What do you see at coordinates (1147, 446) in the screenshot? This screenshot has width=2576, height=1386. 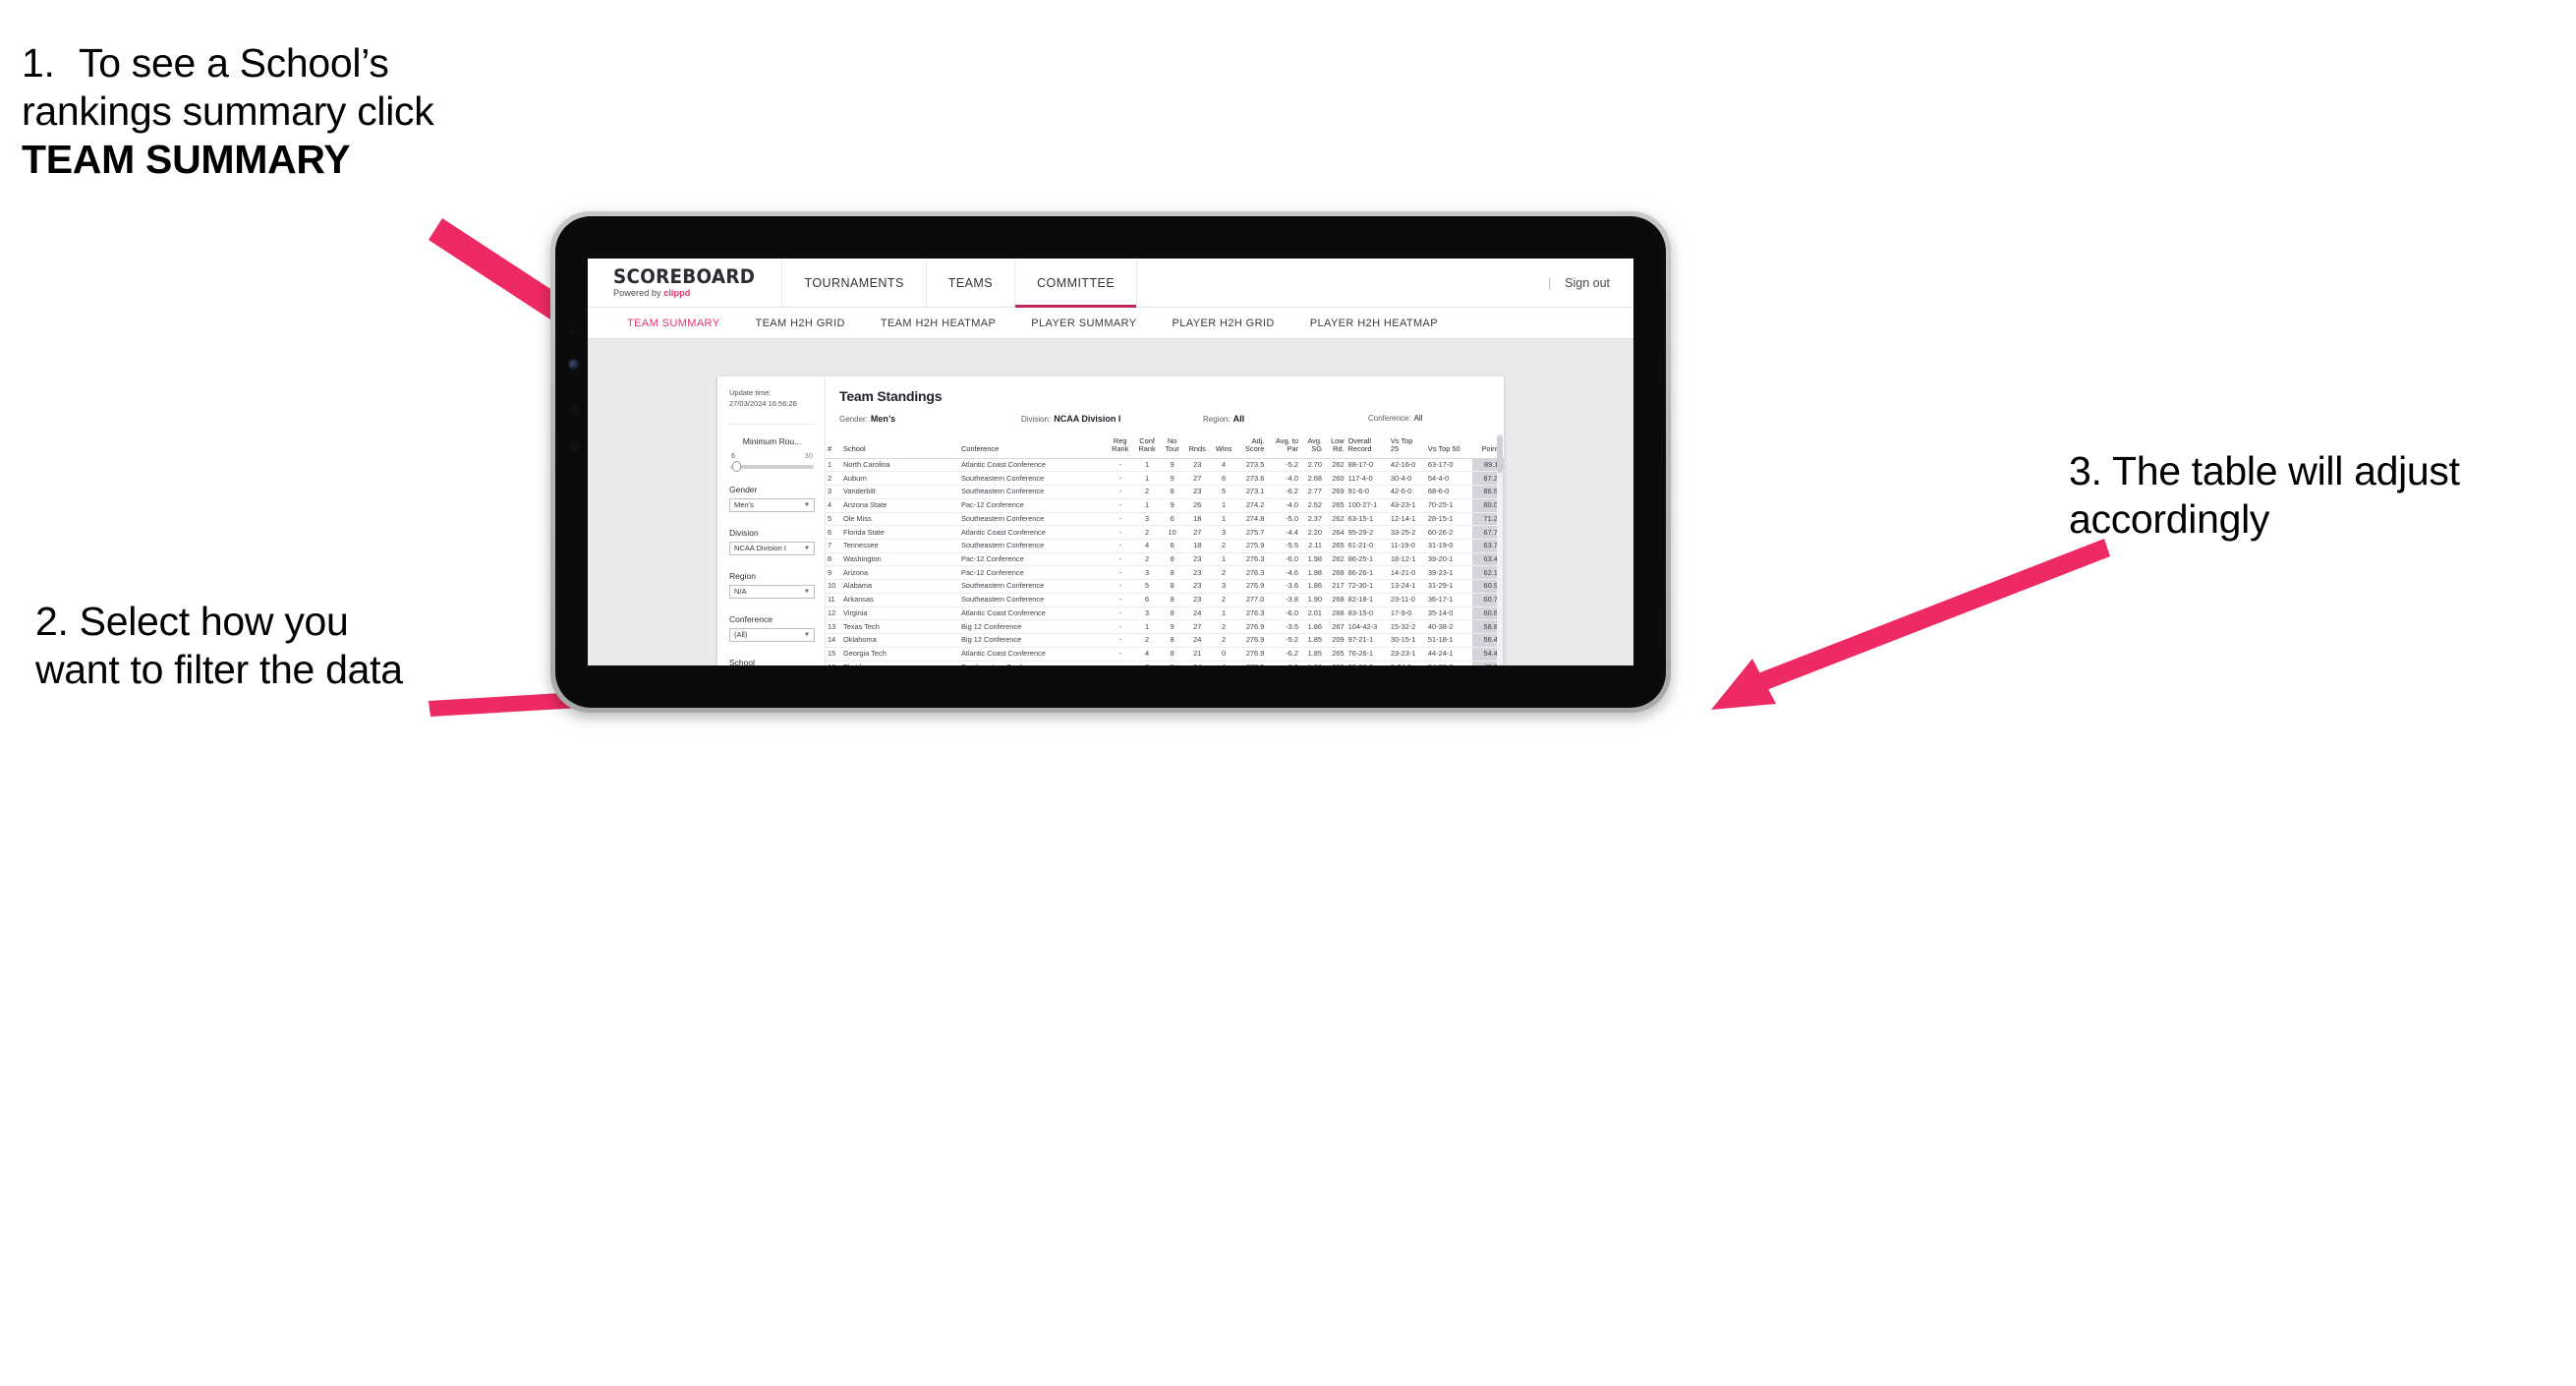 I see `col-header-conf-rank: Conf Rank` at bounding box center [1147, 446].